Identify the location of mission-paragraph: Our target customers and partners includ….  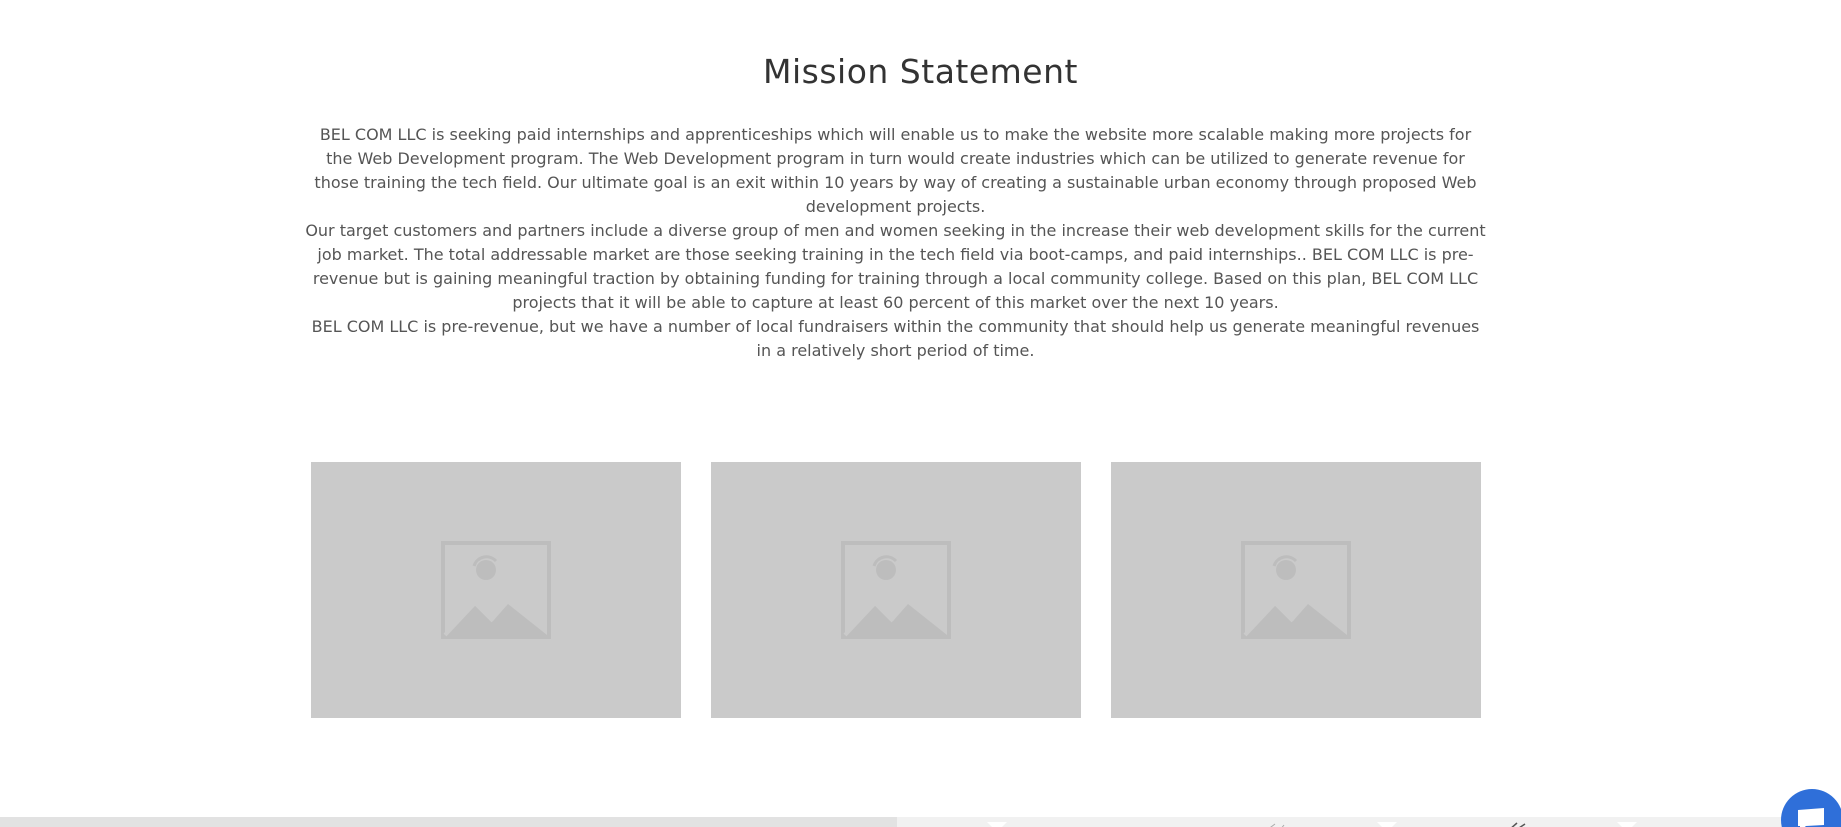
(895, 266).